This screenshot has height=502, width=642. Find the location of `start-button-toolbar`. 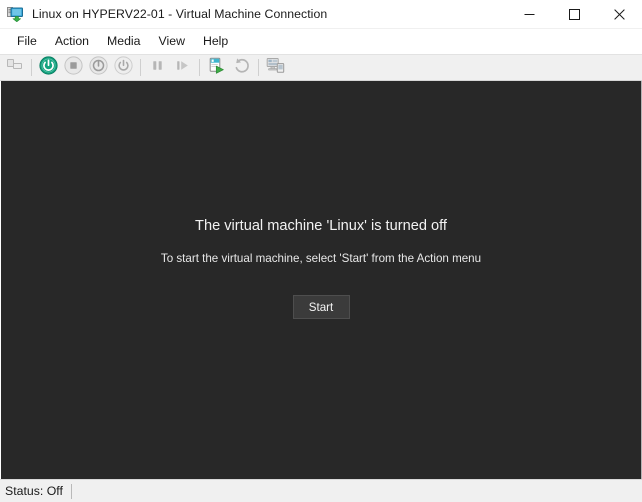

start-button-toolbar is located at coordinates (48, 67).